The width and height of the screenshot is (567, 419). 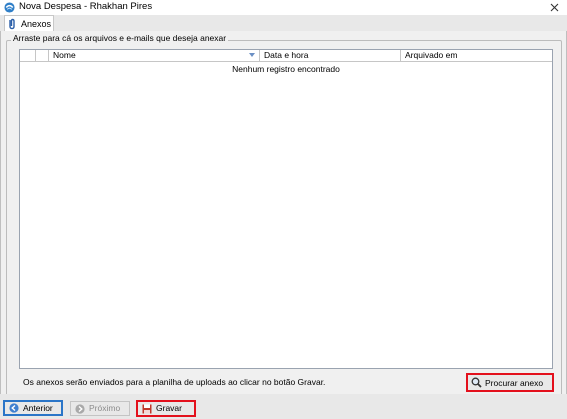 I want to click on save-button: Gravar, so click(x=166, y=408).